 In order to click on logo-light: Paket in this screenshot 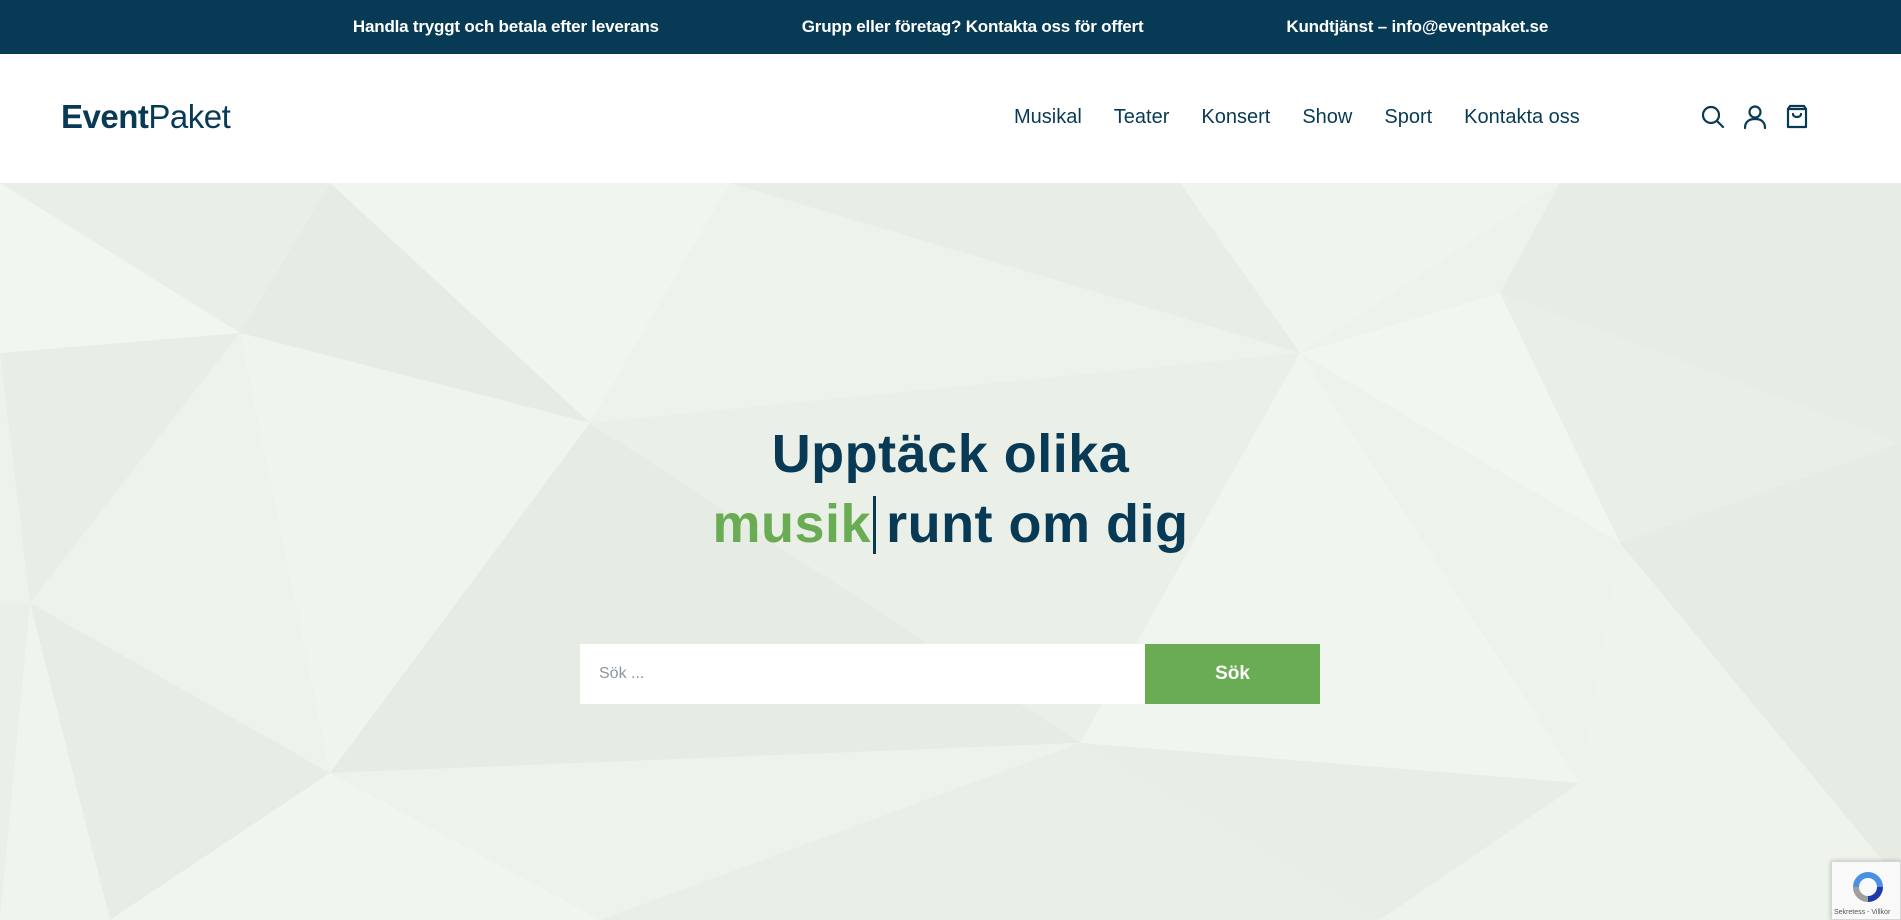, I will do `click(189, 116)`.